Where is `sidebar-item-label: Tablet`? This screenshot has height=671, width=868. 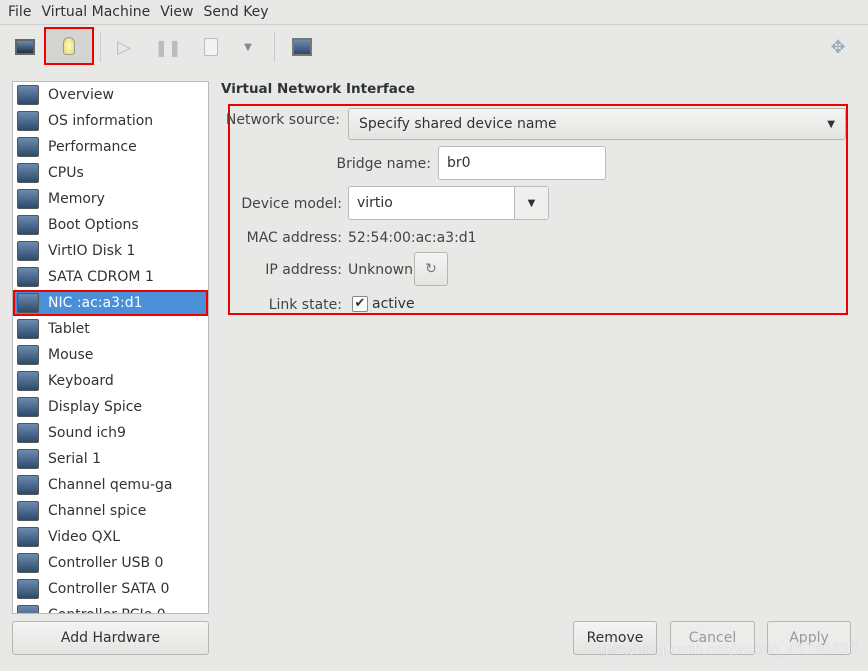
sidebar-item-label: Tablet is located at coordinates (69, 329).